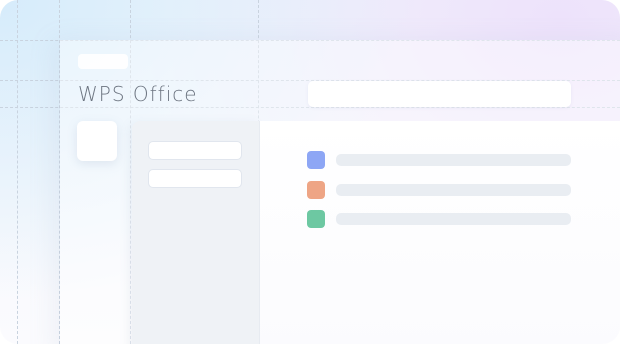 This screenshot has width=620, height=344. Describe the element at coordinates (103, 61) in the screenshot. I see `window-tab` at that location.